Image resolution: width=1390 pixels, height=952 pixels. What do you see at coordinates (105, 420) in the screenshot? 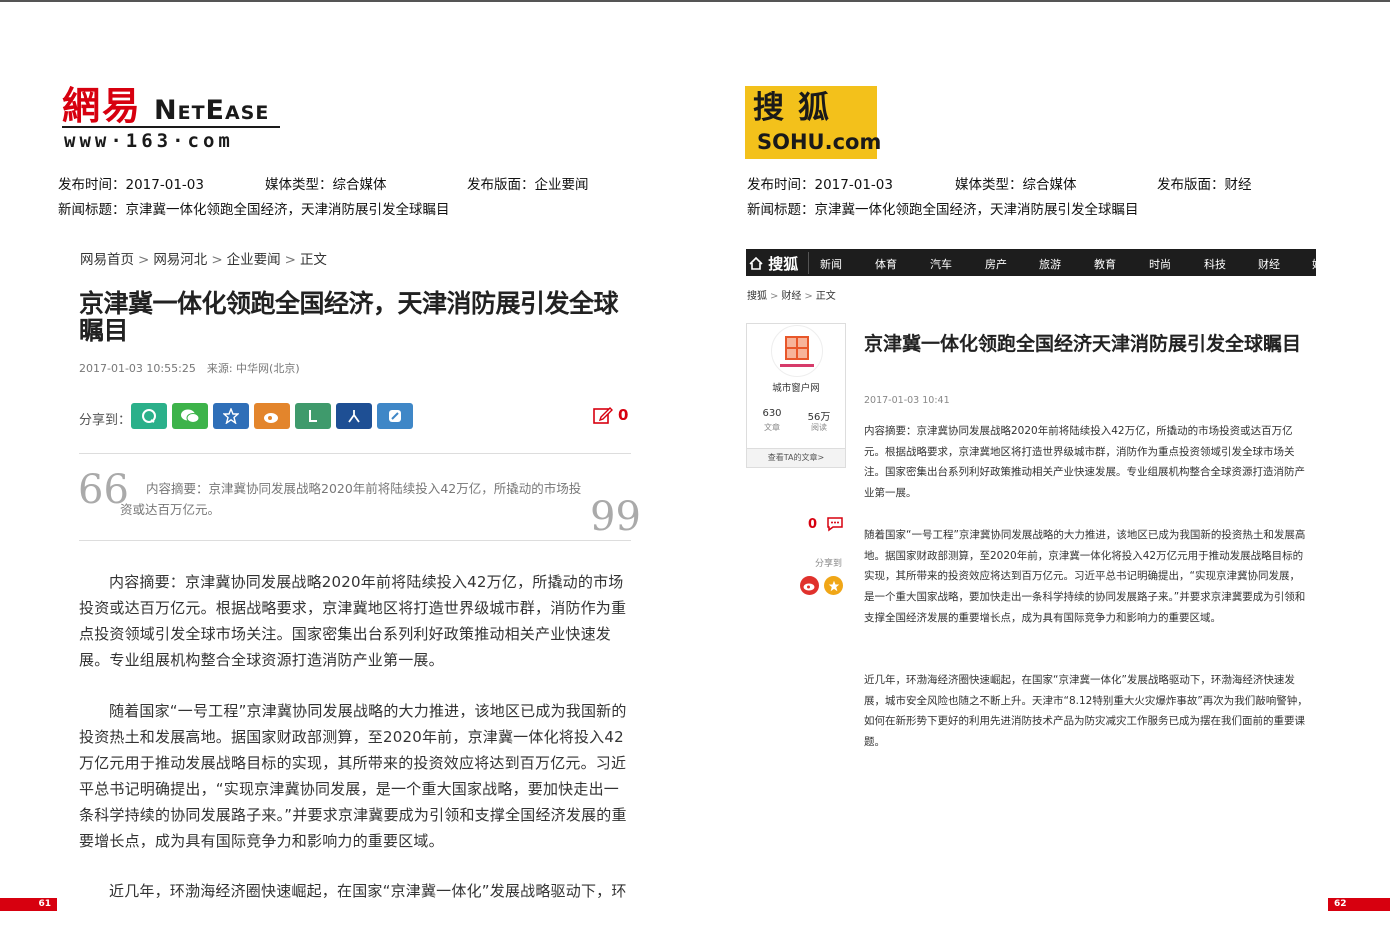
I see `share-label: 分享到：` at bounding box center [105, 420].